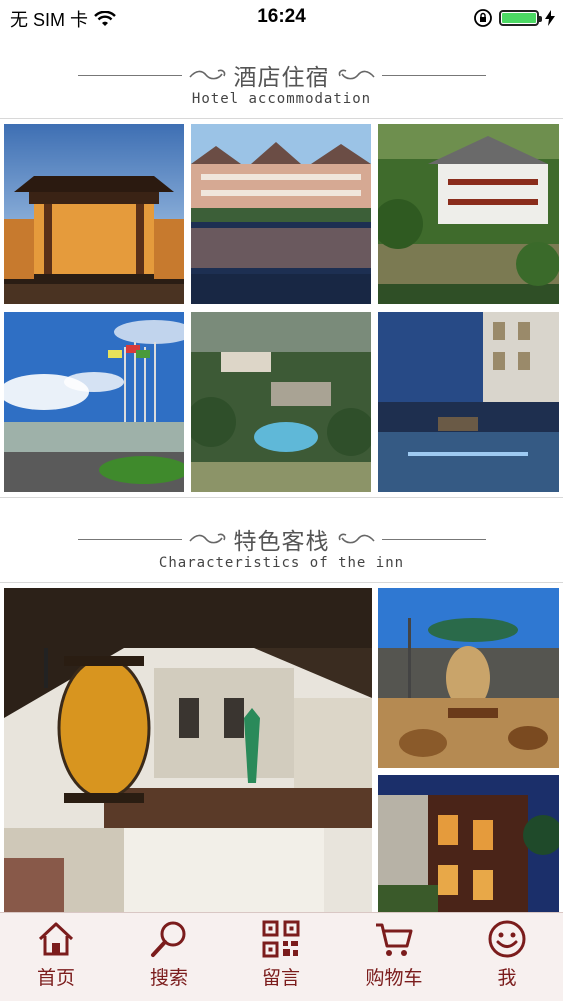 This screenshot has width=563, height=1001. Describe the element at coordinates (483, 18) in the screenshot. I see `rotation-lock-icon` at that location.